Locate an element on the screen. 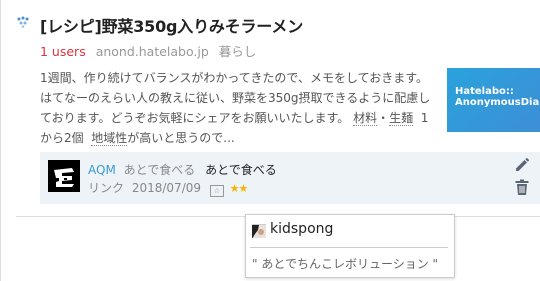 Image resolution: width=540 pixels, height=281 pixels. entry-title: [レシピ]野菜350g入りみそラーメン is located at coordinates (171, 25).